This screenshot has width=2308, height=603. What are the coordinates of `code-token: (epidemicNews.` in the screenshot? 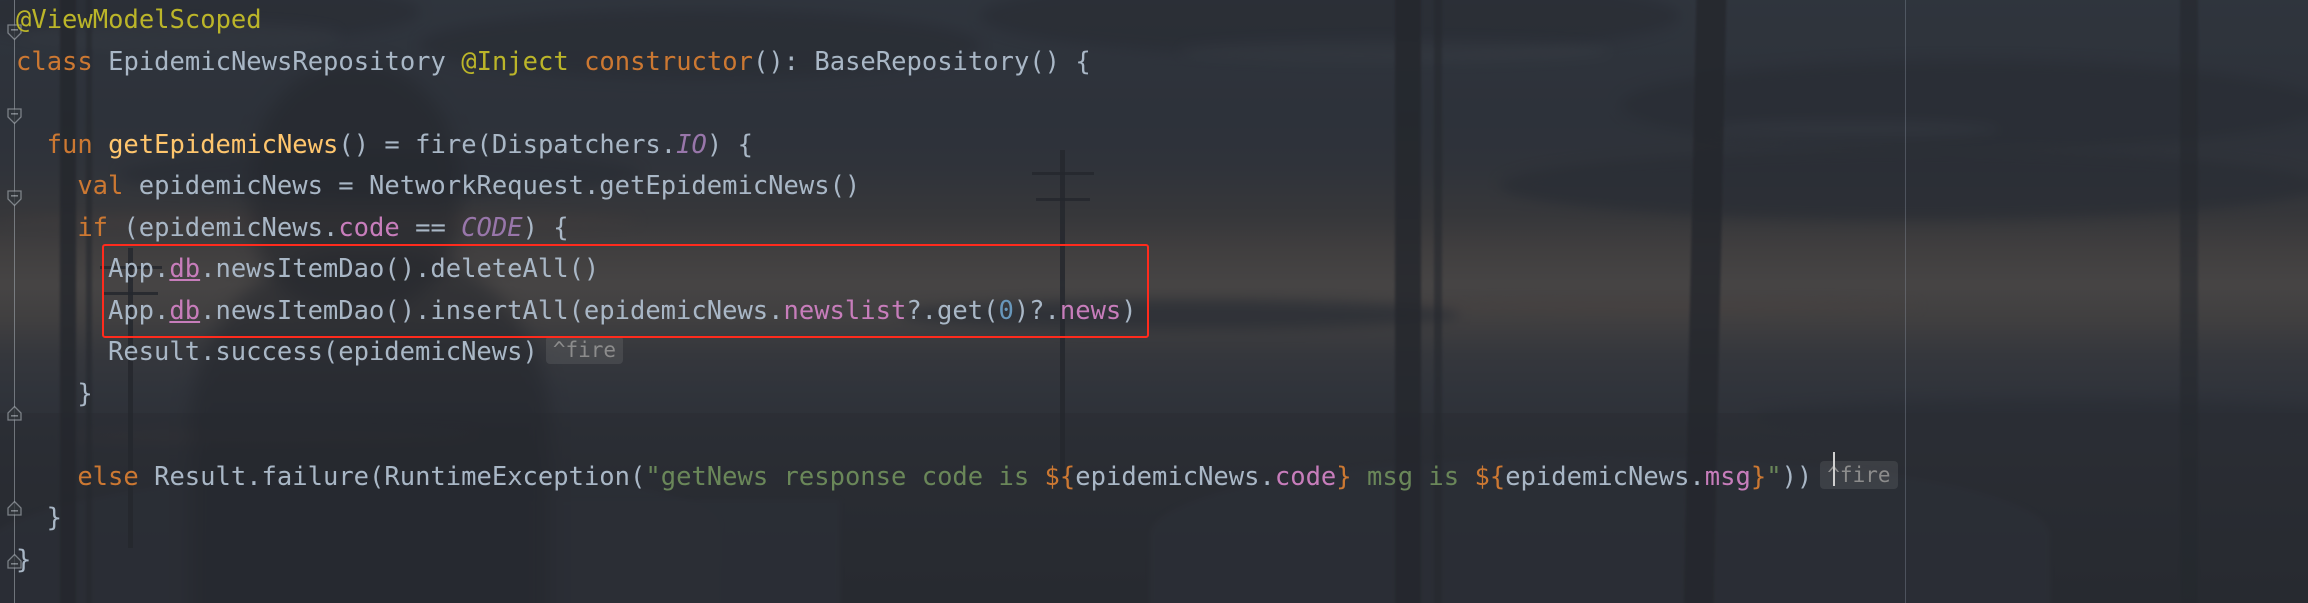 It's located at (223, 227).